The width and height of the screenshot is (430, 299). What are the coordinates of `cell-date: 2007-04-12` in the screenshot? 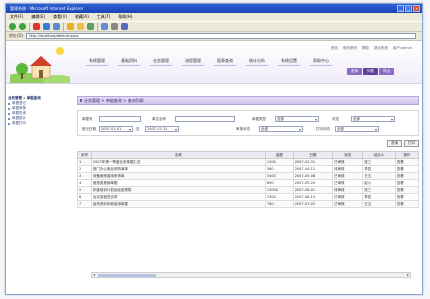 It's located at (313, 169).